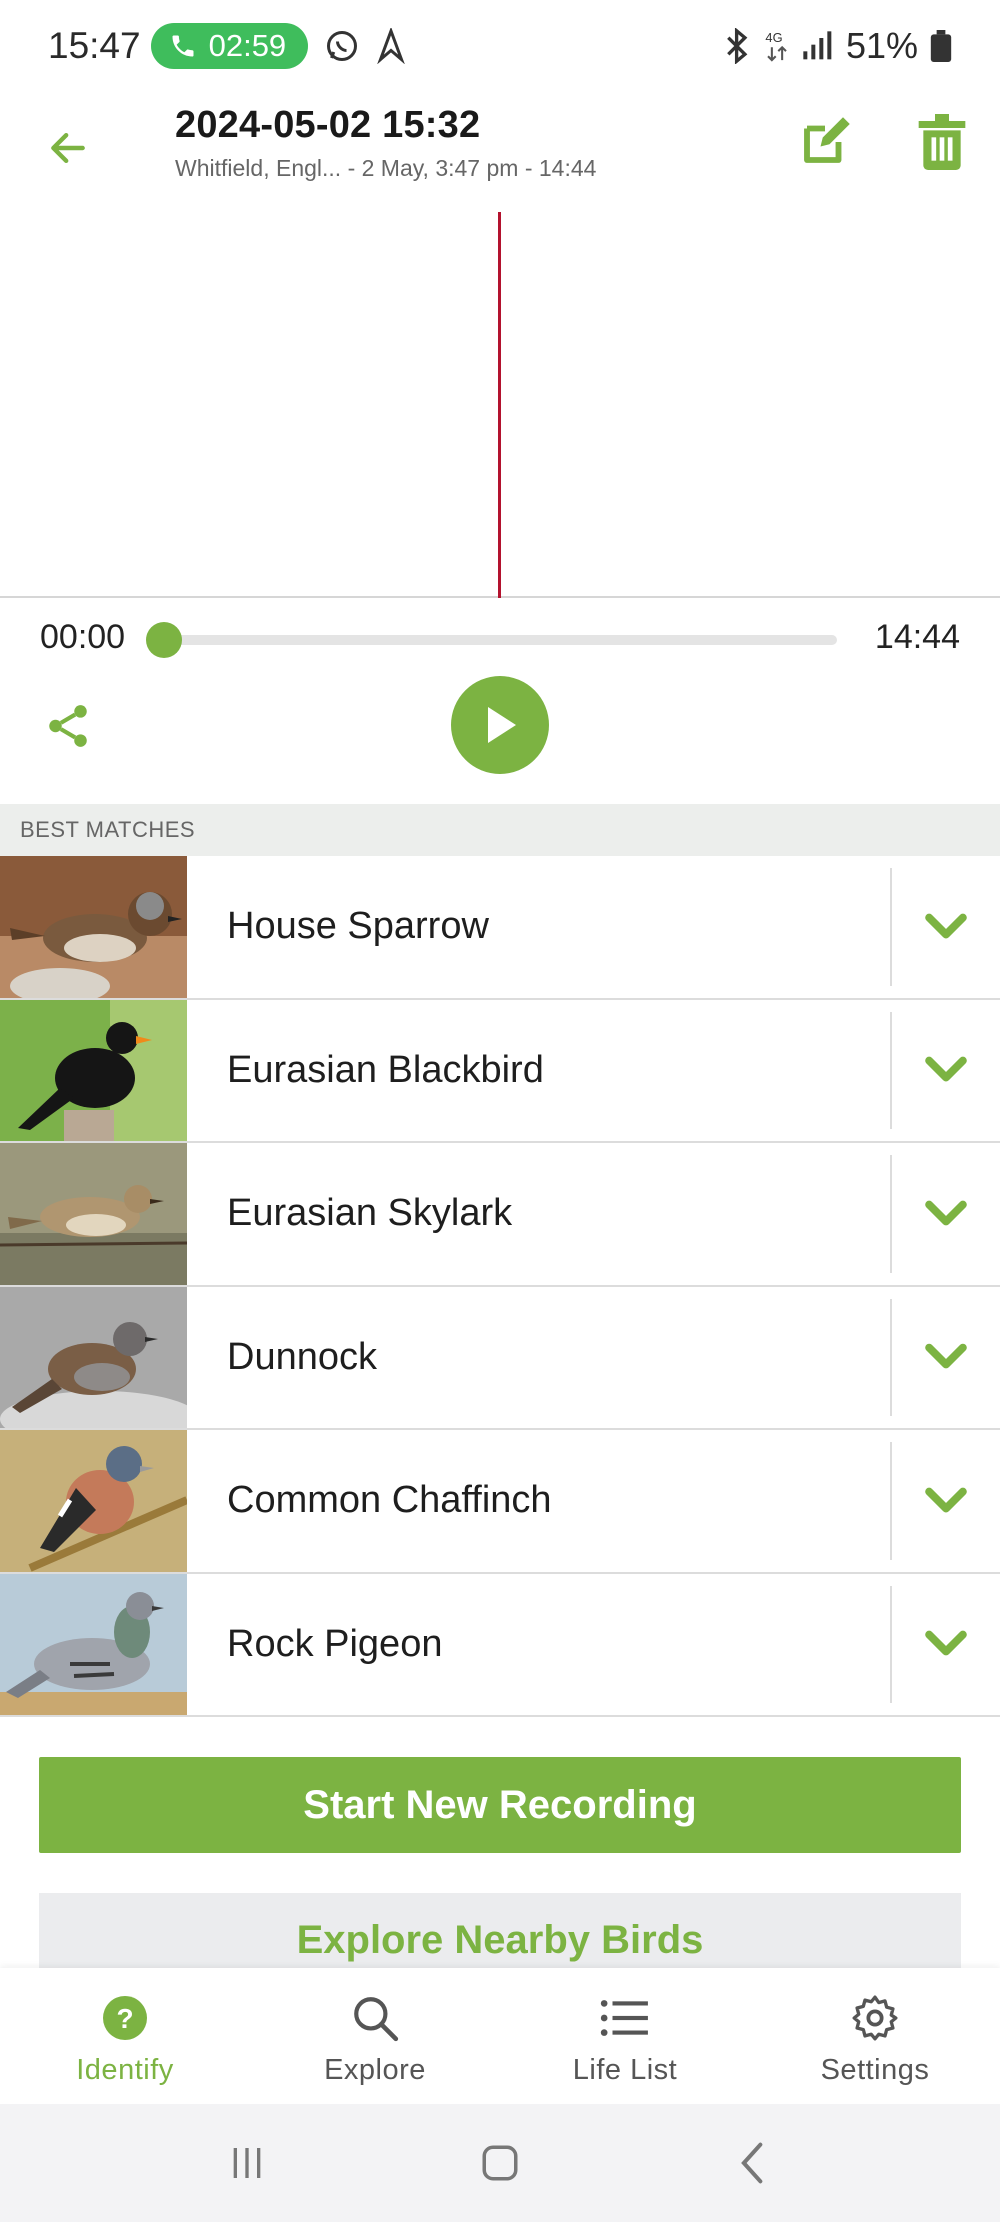 The image size is (1000, 2222). I want to click on back-button, so click(68, 148).